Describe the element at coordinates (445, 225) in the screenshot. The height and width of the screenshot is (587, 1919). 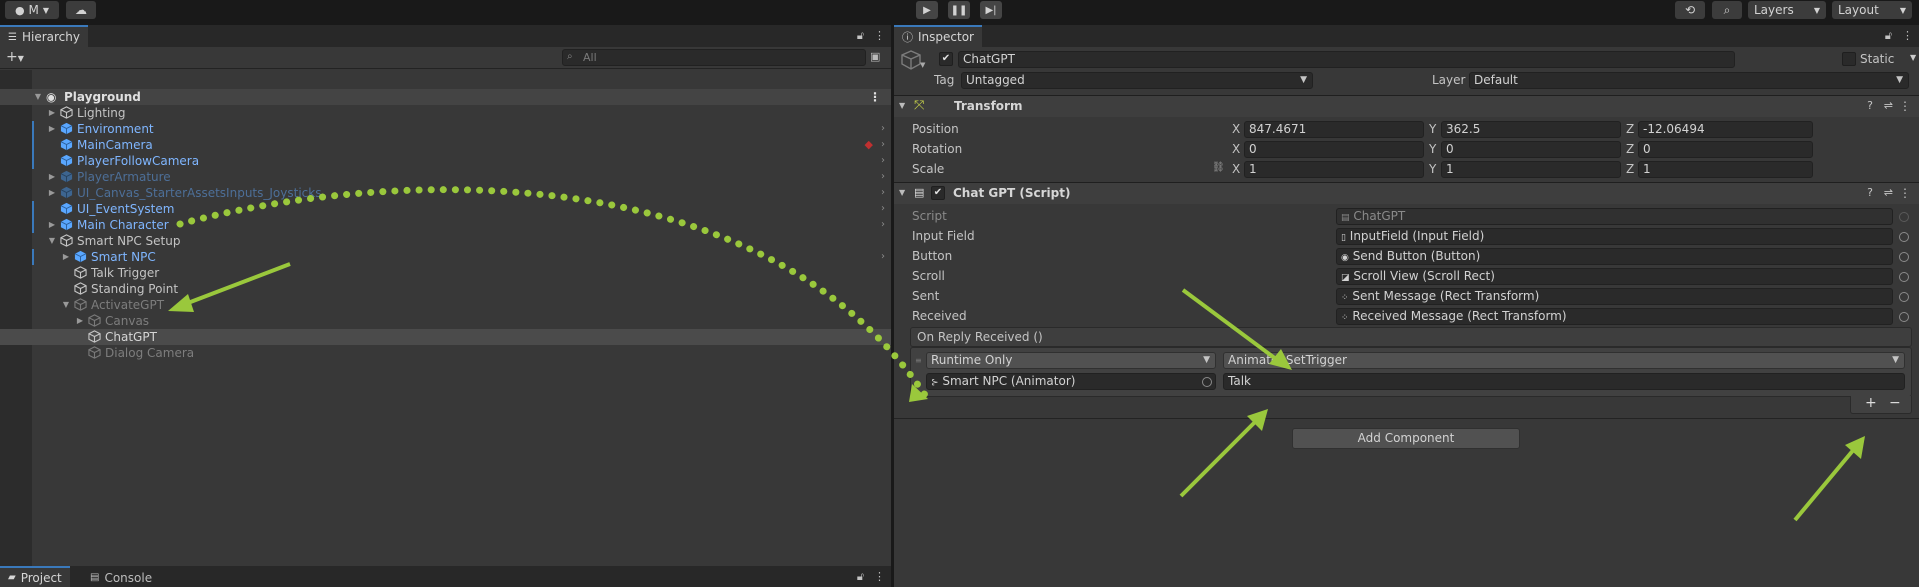
I see `list-item: ▶ Main Character ›` at that location.